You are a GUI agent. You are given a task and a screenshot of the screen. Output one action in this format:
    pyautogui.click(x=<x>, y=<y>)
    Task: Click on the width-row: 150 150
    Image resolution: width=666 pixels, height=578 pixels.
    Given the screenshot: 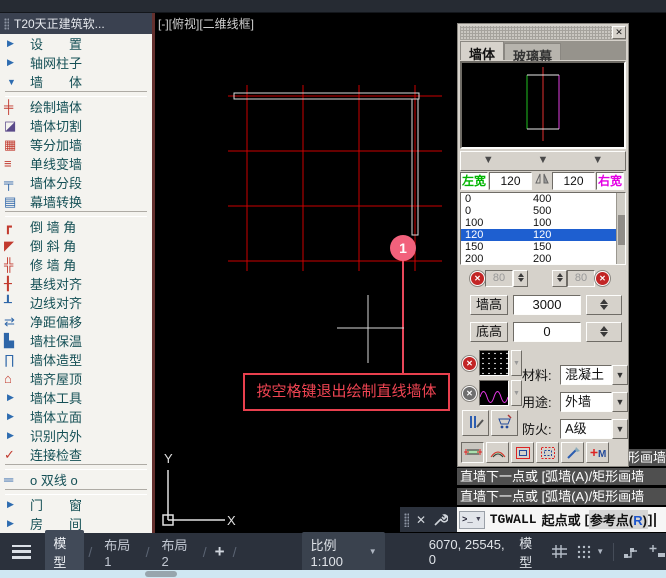 What is the action you would take?
    pyautogui.click(x=543, y=247)
    